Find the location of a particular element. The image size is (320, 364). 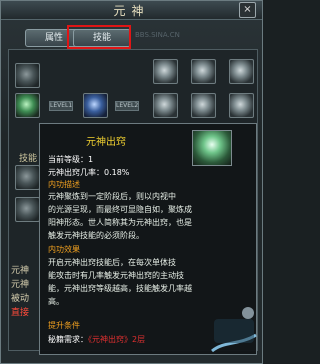

desc-line: 元神聚炼到一定阶段后，则以内视中 is located at coordinates (112, 196).